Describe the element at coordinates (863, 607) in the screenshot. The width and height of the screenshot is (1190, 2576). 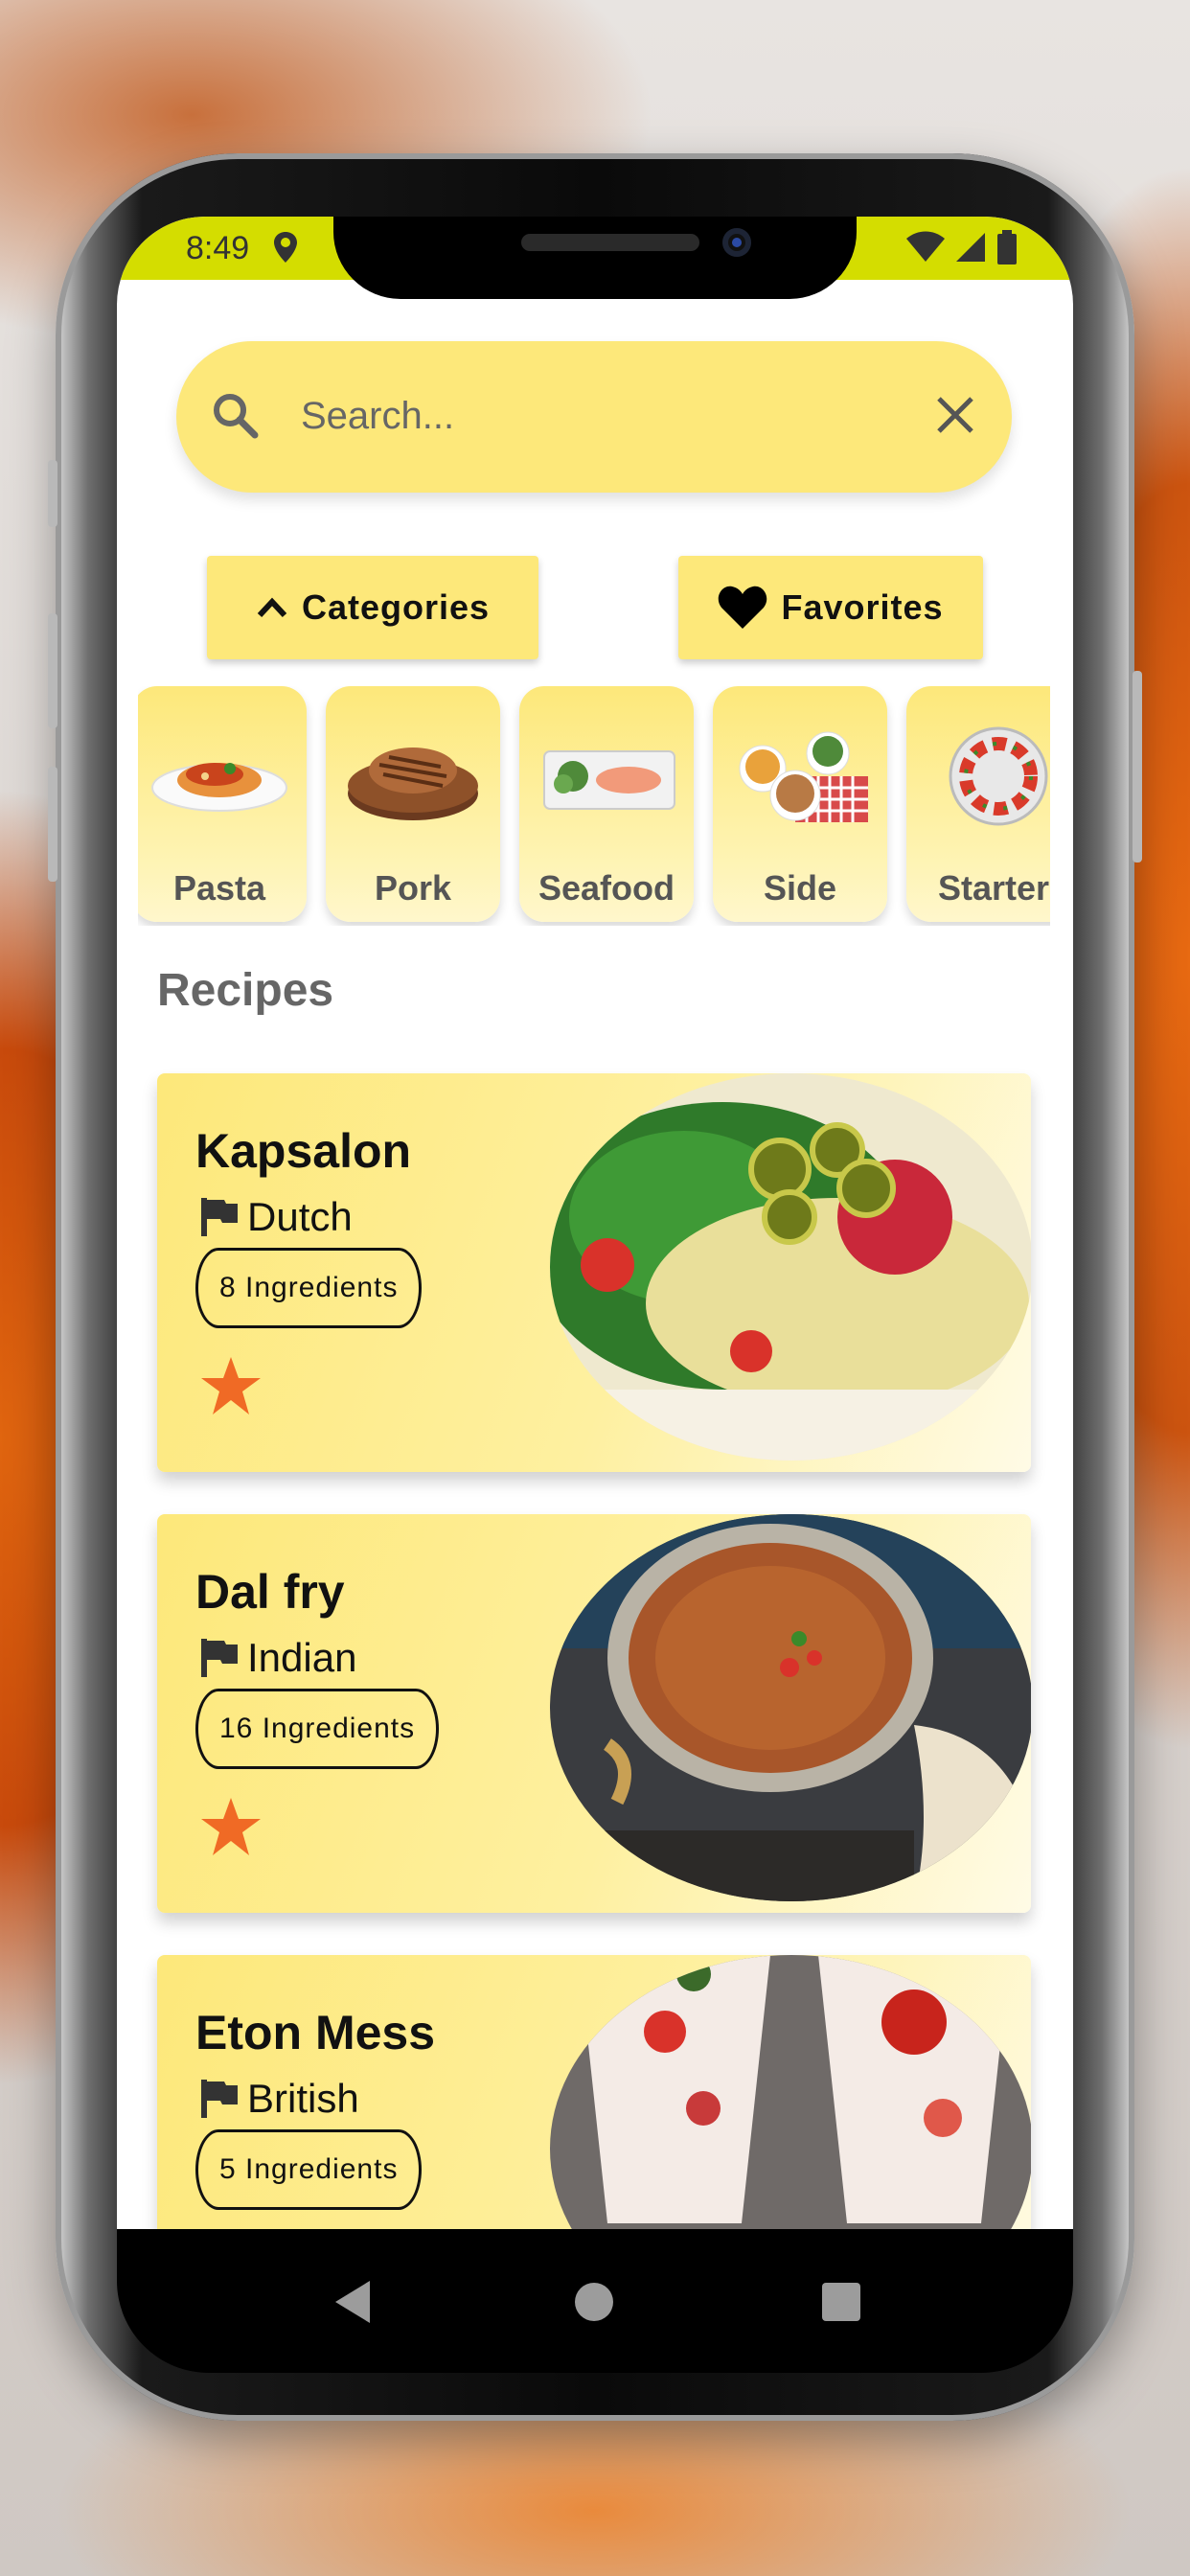
I see `favorites-label: Favorites` at that location.